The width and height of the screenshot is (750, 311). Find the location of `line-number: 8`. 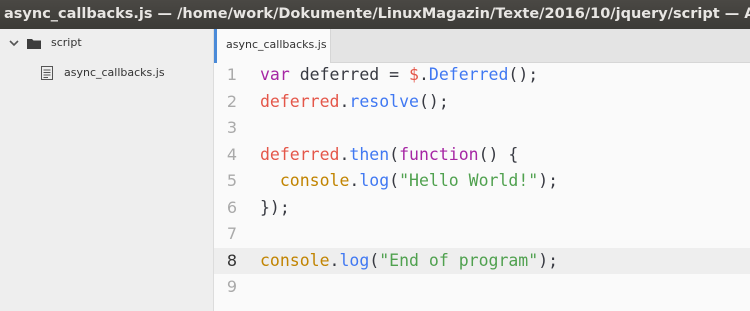

line-number: 8 is located at coordinates (232, 260).